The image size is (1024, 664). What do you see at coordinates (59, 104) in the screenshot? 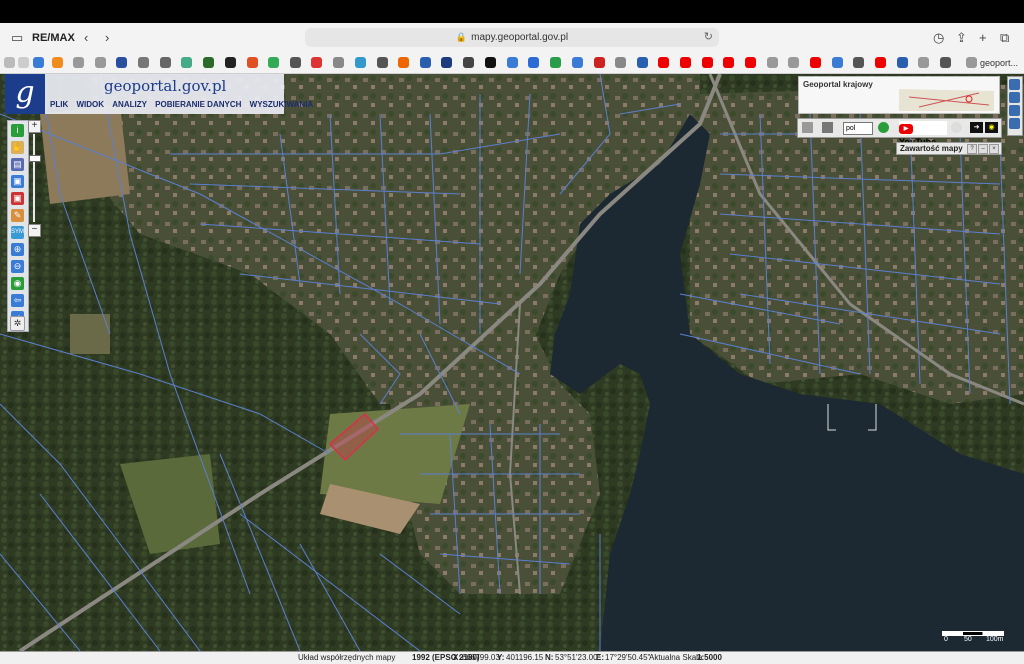
I see `menu-item-plik: PLIK` at bounding box center [59, 104].